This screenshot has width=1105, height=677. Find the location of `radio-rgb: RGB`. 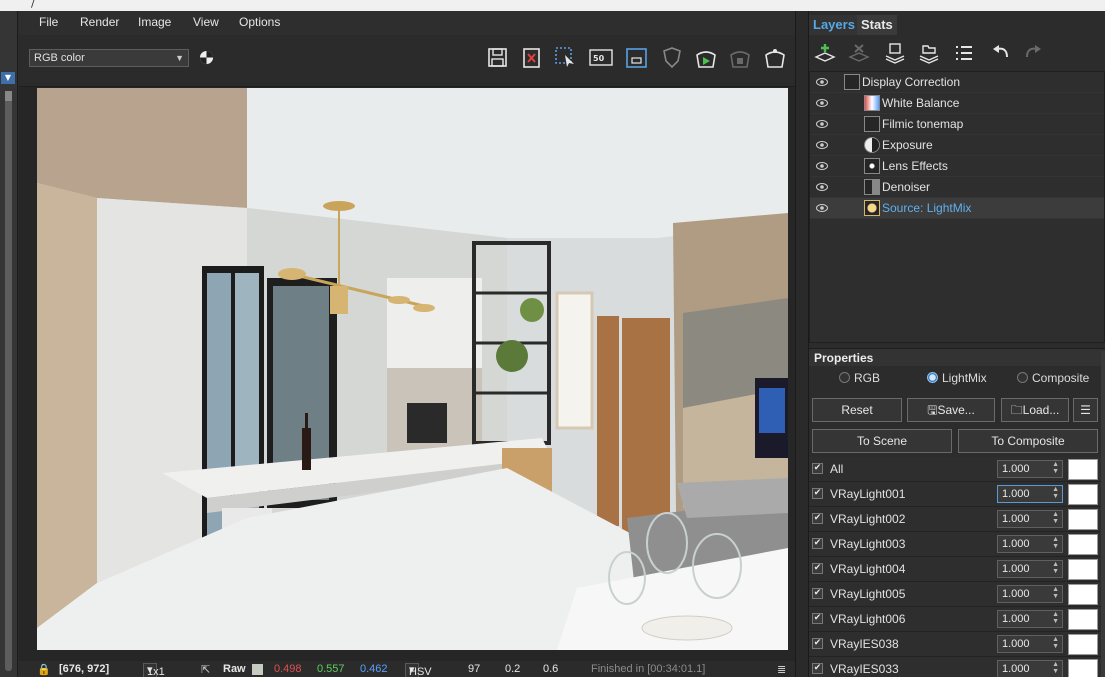

radio-rgb: RGB is located at coordinates (859, 378).